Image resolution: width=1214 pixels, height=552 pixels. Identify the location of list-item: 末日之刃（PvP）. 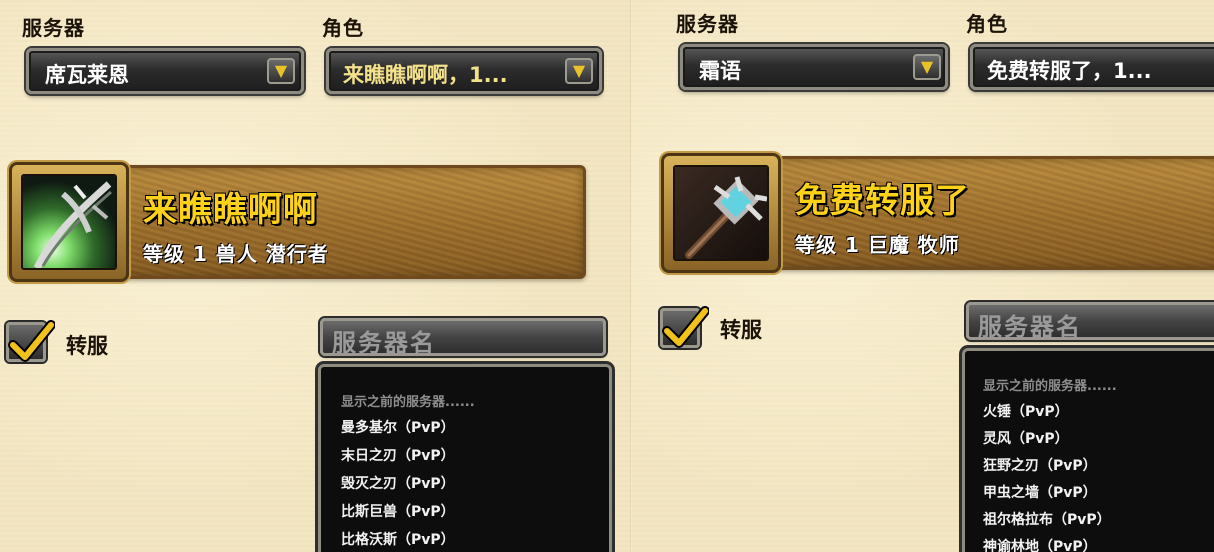
(398, 455).